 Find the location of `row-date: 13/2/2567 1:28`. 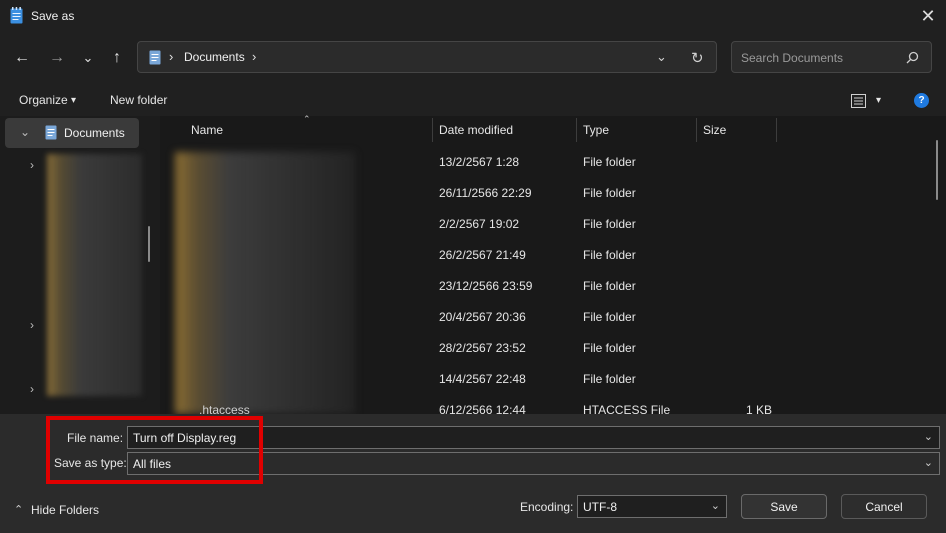

row-date: 13/2/2567 1:28 is located at coordinates (479, 162).